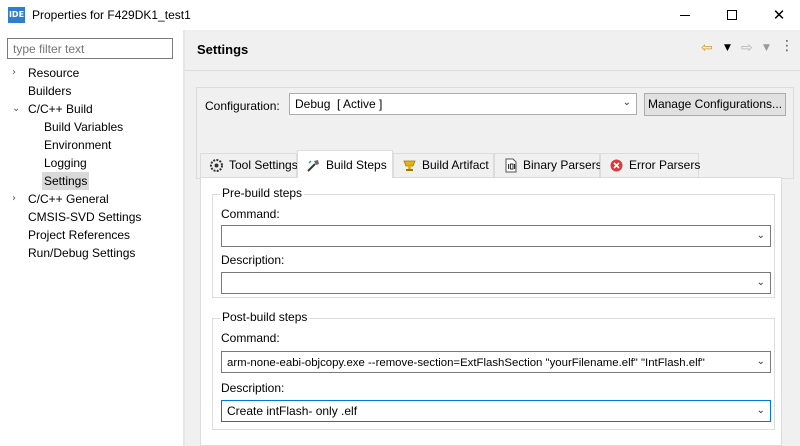  What do you see at coordinates (463, 104) in the screenshot?
I see `configuration-select: Debug [ Active ] ⌄` at bounding box center [463, 104].